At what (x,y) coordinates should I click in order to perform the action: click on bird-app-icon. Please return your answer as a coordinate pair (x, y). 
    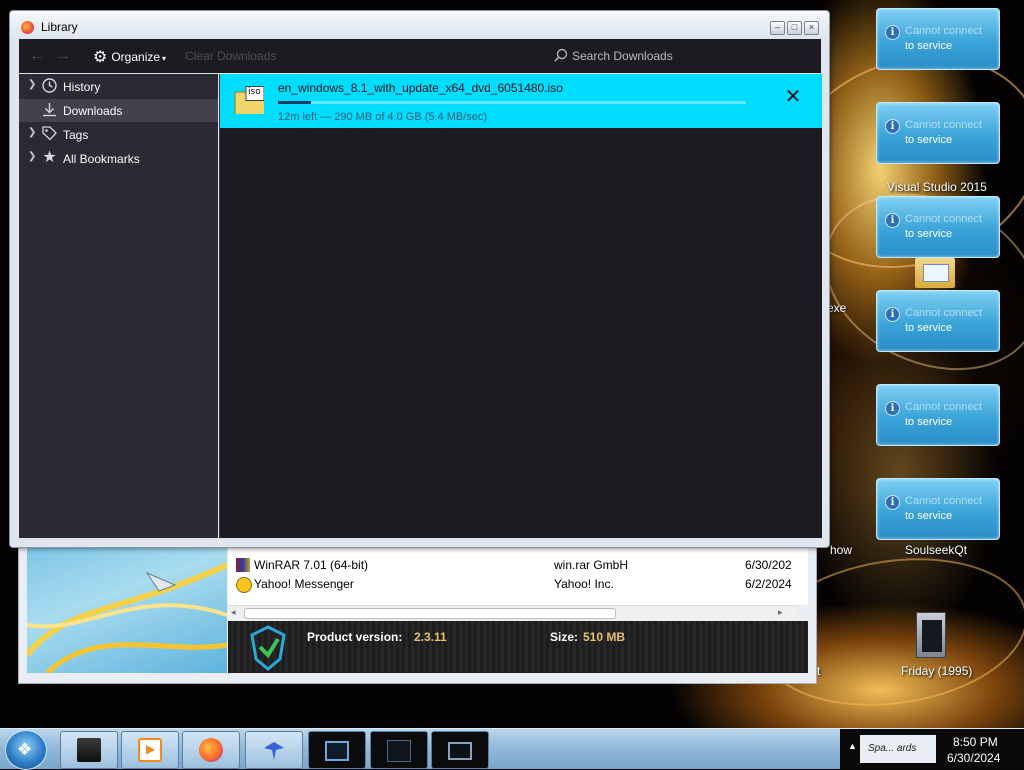
    Looking at the image, I should click on (274, 751).